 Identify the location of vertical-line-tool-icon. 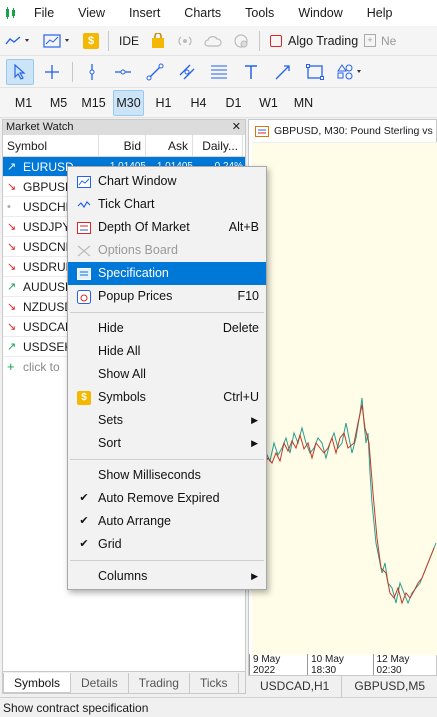
(92, 72).